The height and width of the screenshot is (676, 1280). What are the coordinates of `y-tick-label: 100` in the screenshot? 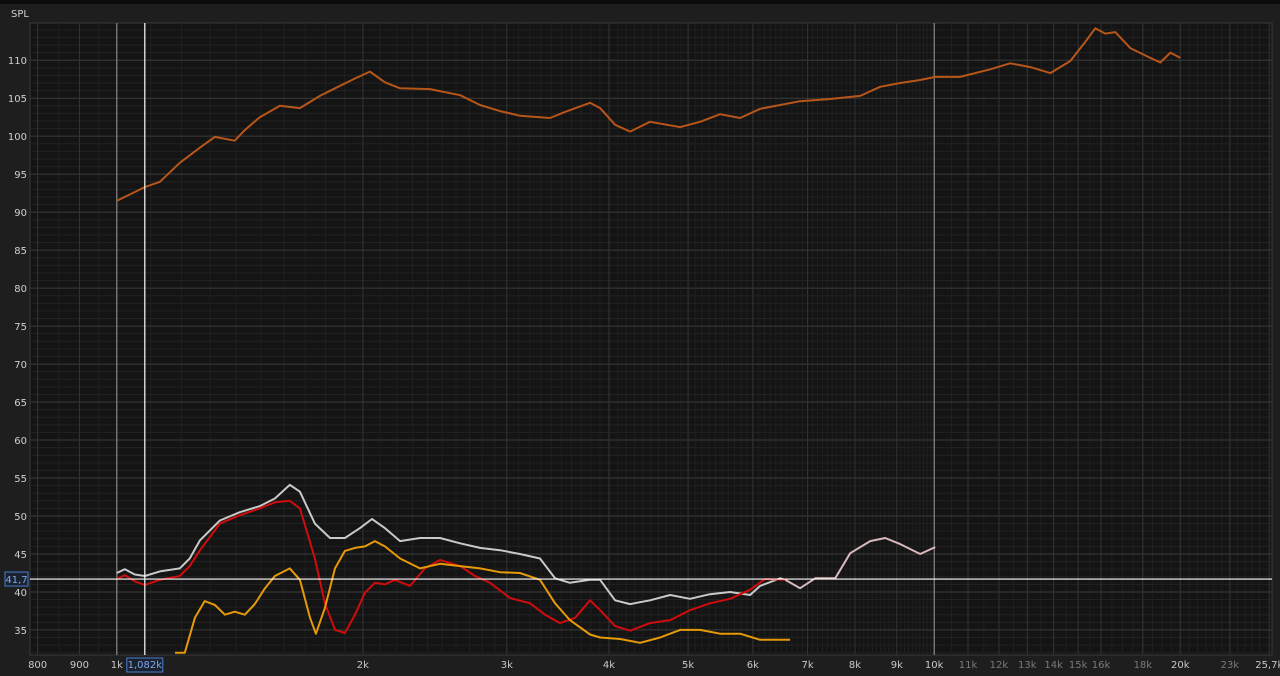 It's located at (17, 137).